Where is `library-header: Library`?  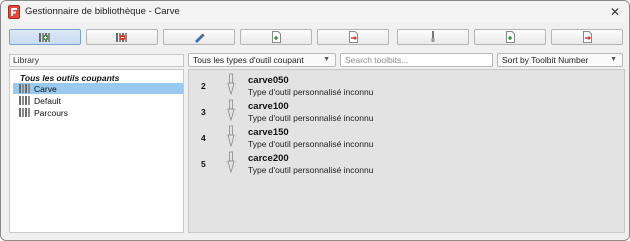
library-header: Library is located at coordinates (96, 60).